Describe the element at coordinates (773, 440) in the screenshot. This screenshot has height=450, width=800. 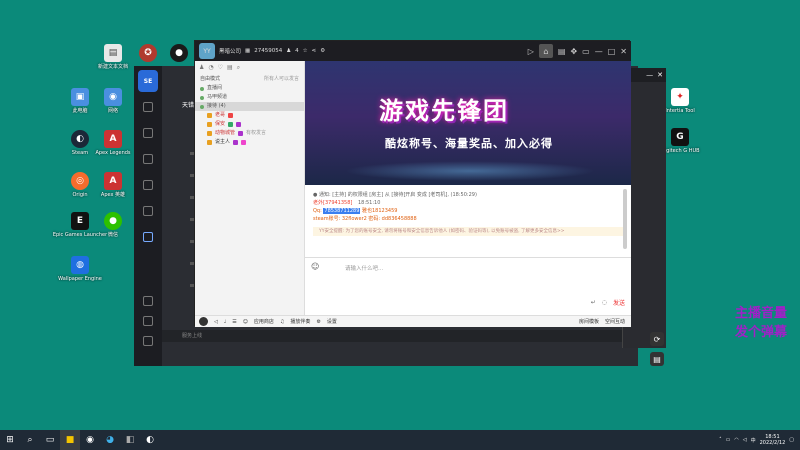
I see `clock: 18:51 2022/2/12` at that location.